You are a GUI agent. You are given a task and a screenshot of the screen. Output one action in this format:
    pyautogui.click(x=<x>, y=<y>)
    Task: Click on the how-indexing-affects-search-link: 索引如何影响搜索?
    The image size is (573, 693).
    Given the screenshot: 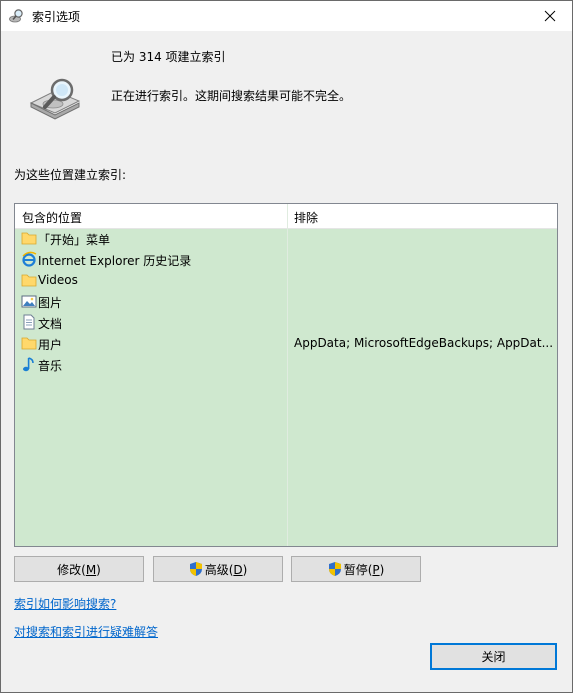 What is the action you would take?
    pyautogui.click(x=65, y=603)
    